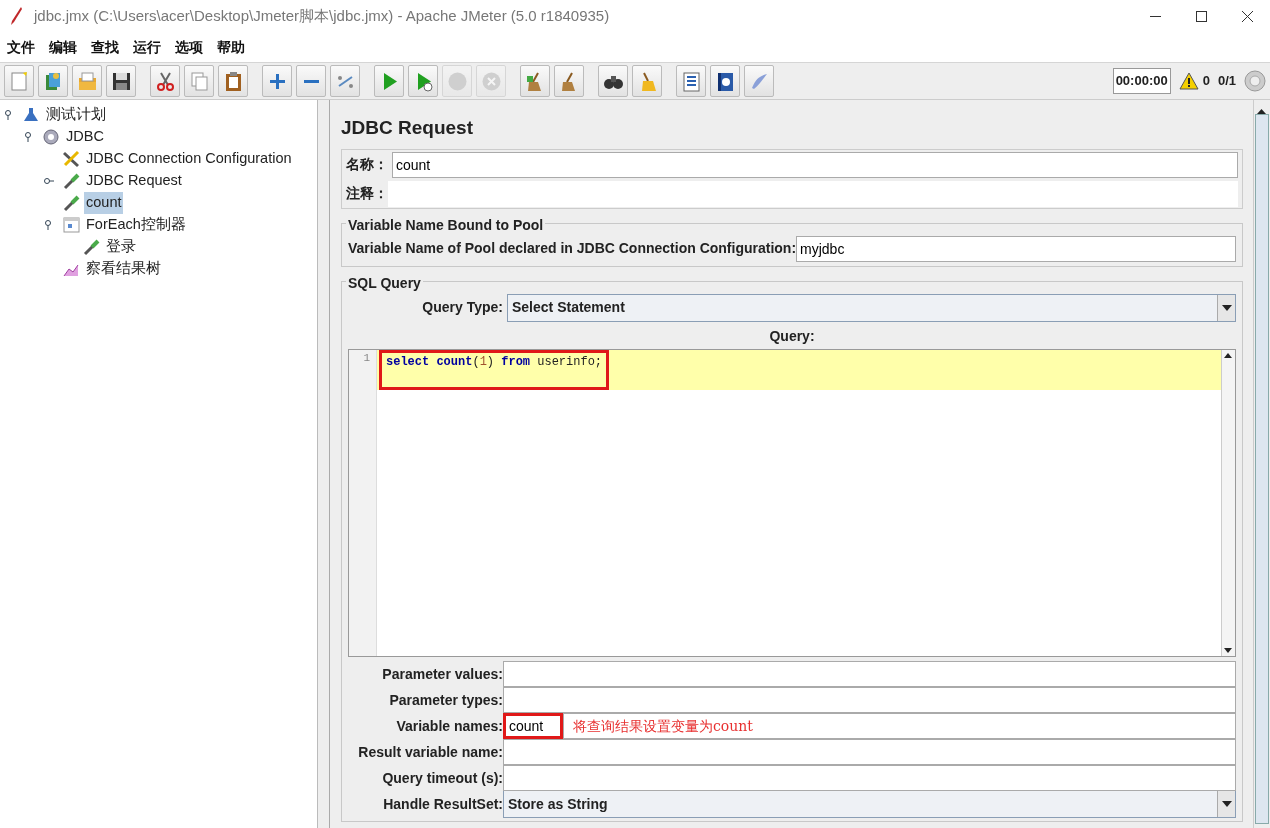 This screenshot has width=1270, height=828. I want to click on result-handling-dropdown: Store as String, so click(869, 804).